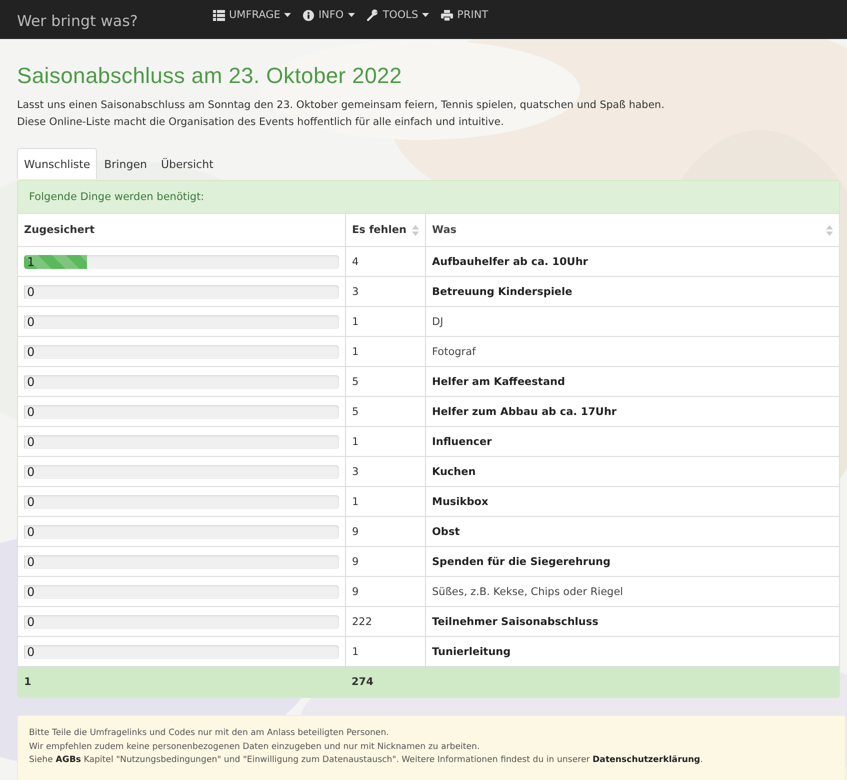 Image resolution: width=847 pixels, height=780 pixels. Describe the element at coordinates (30, 261) in the screenshot. I see `progress-label: 1` at that location.